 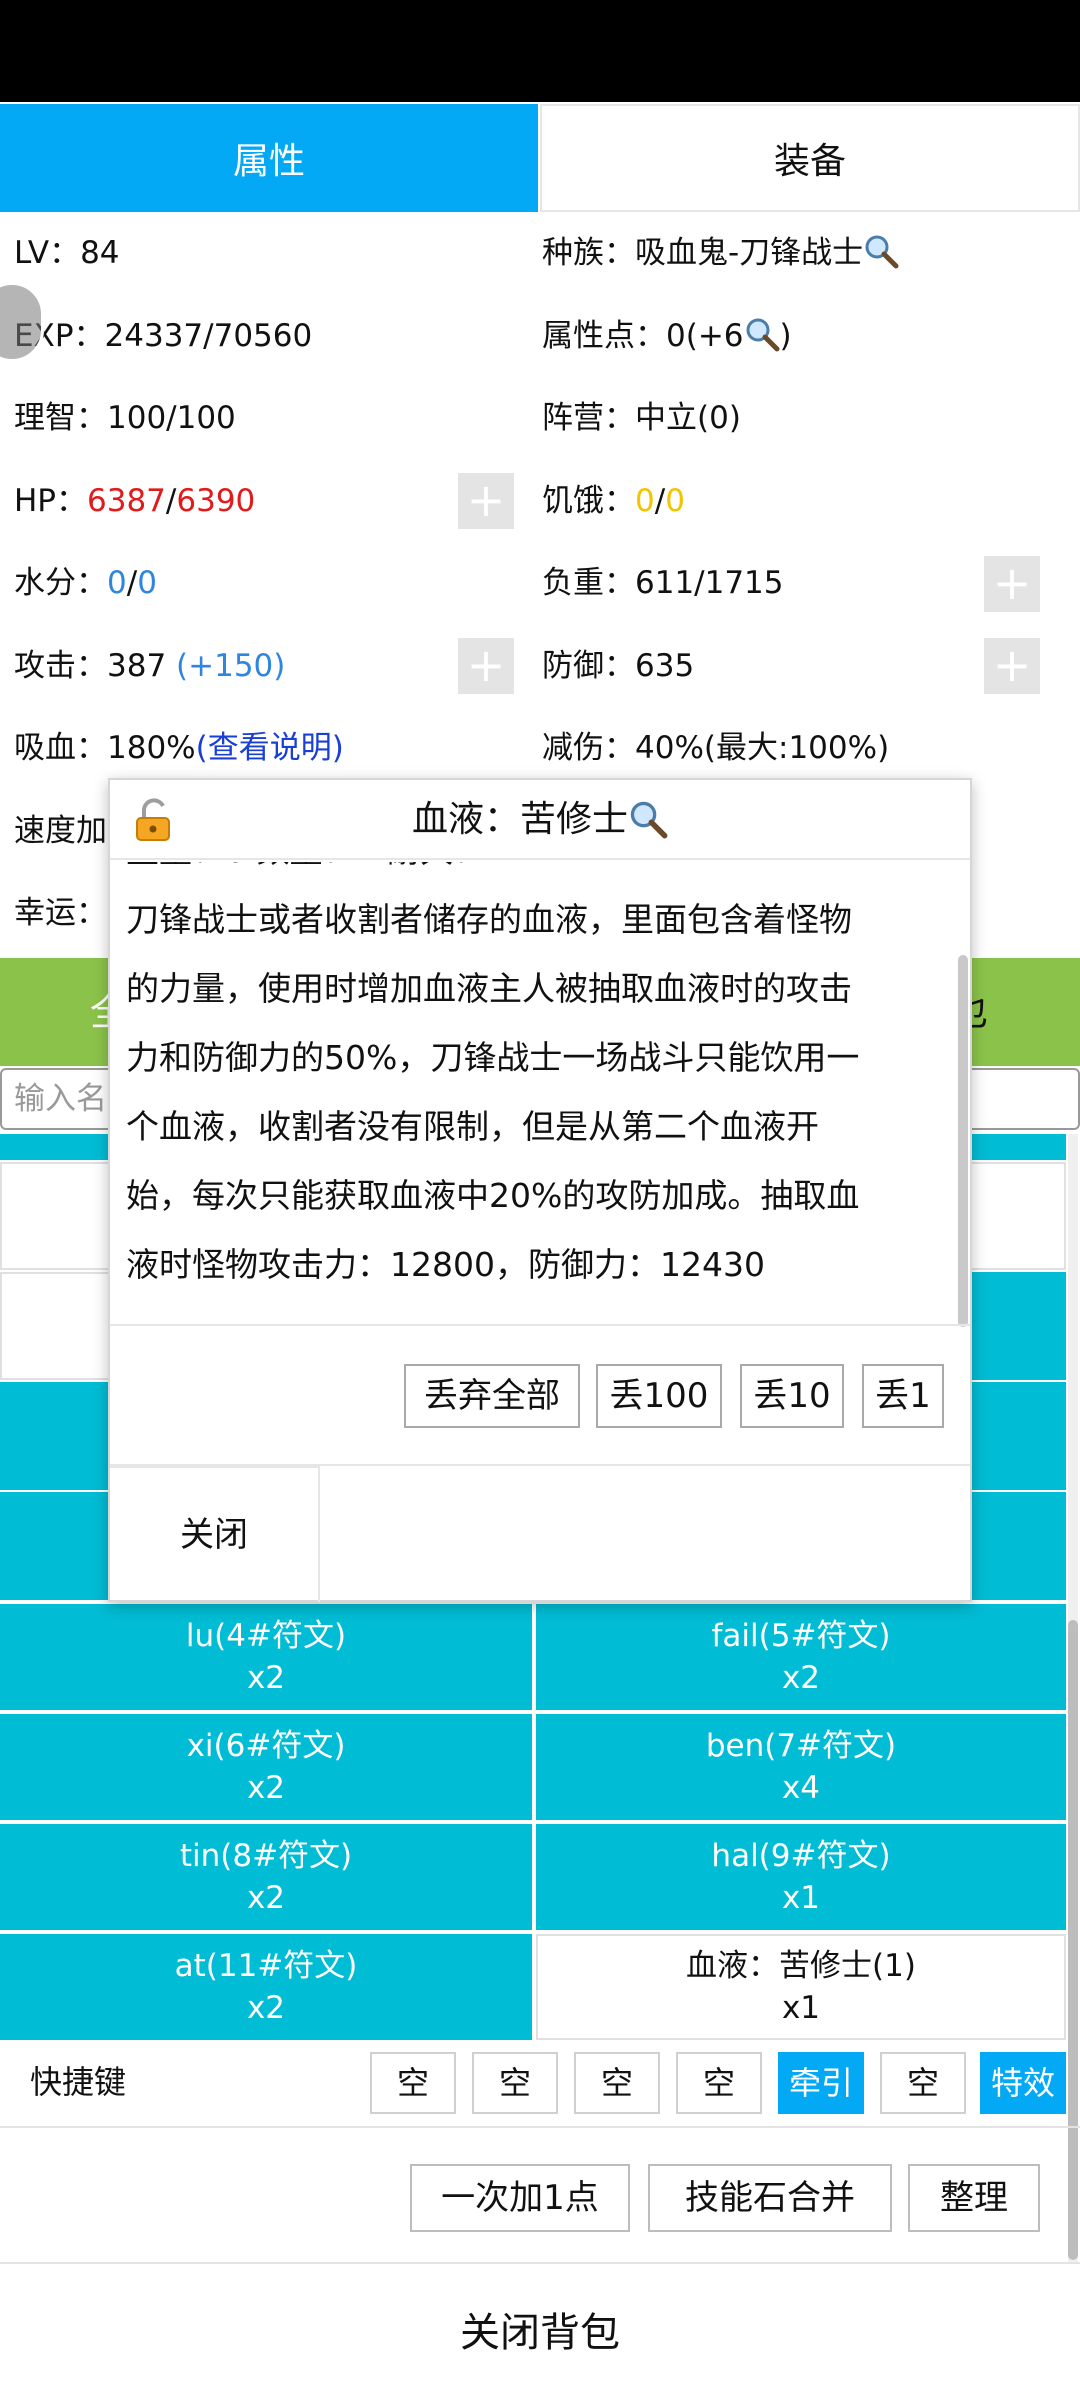 I want to click on item-cell: 血液：苦修士(1) x1, so click(x=801, y=1987).